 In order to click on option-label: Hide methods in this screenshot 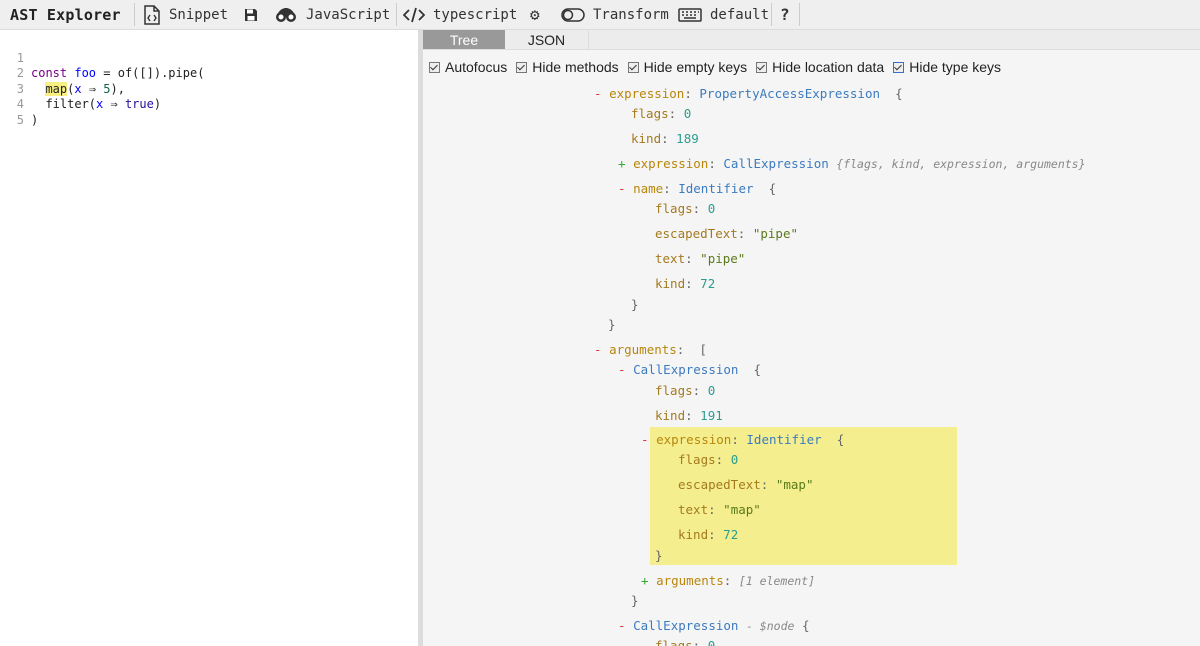, I will do `click(575, 67)`.